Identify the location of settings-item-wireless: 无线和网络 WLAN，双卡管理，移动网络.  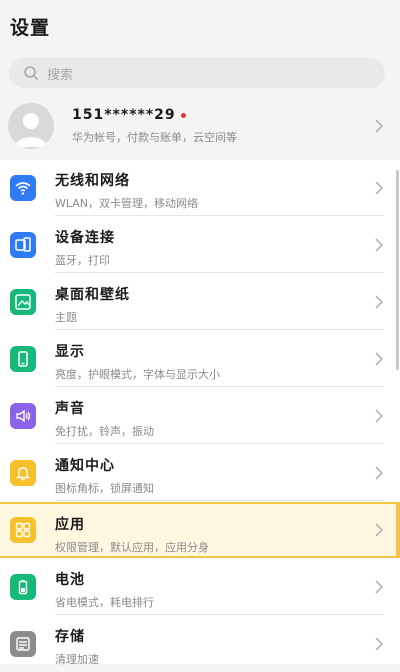
(200, 188).